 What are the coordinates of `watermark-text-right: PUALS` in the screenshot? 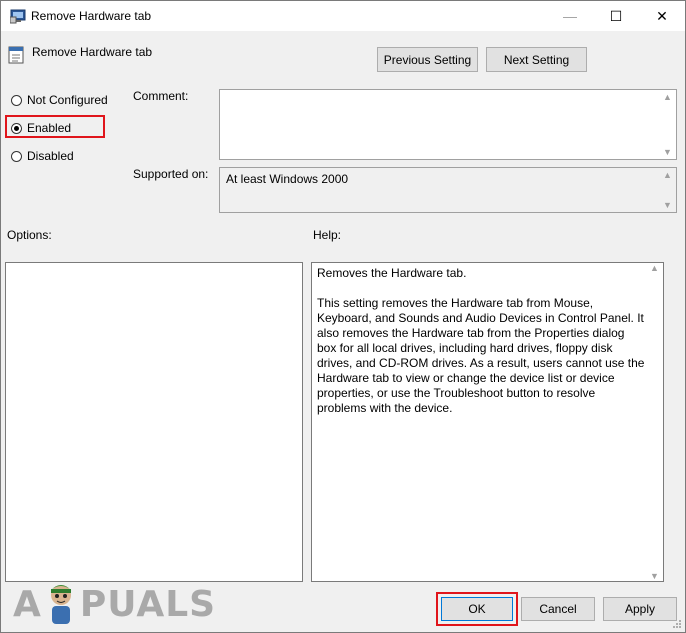 It's located at (148, 604).